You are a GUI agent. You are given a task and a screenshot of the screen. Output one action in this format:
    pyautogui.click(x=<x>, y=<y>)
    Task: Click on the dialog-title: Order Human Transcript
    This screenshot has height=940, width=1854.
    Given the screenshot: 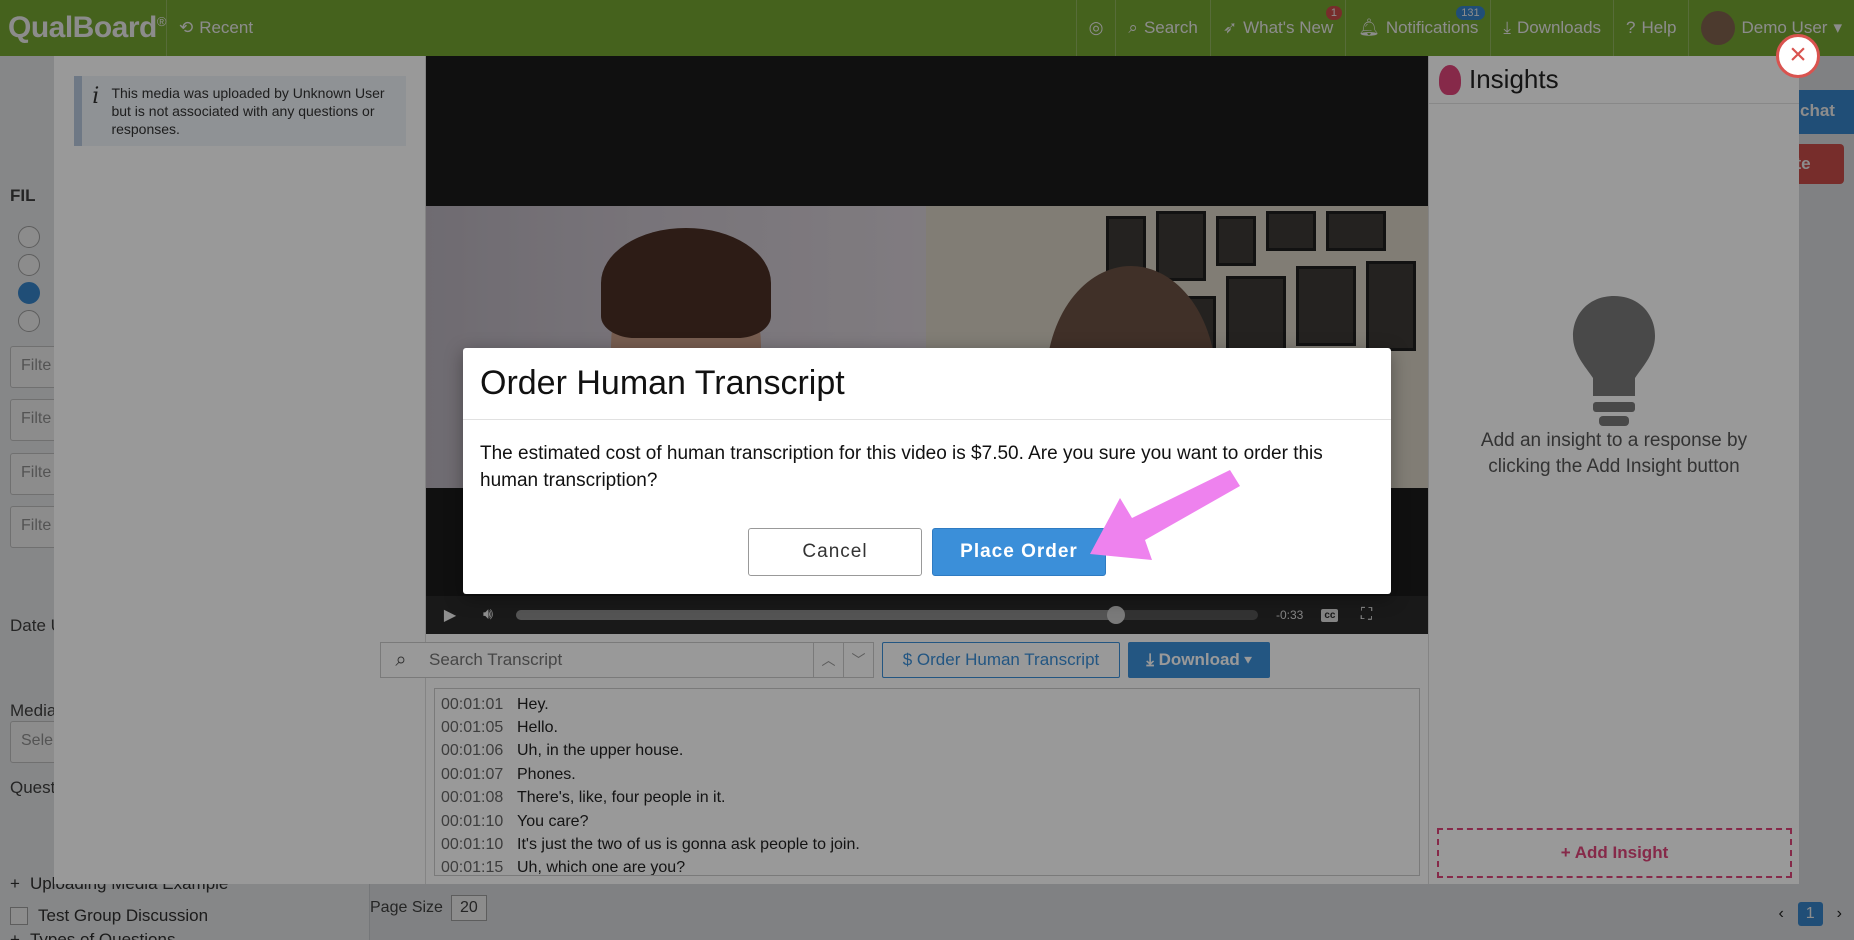 What is the action you would take?
    pyautogui.click(x=927, y=384)
    